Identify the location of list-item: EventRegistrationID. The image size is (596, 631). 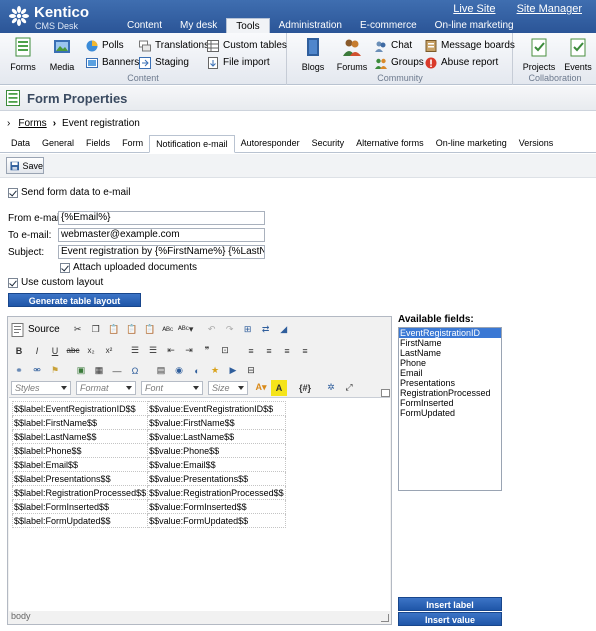
(450, 333).